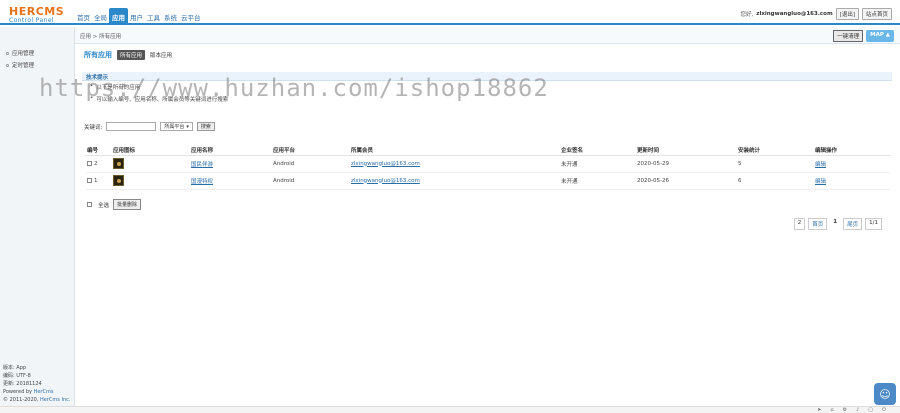 Image resolution: width=900 pixels, height=413 pixels. What do you see at coordinates (454, 150) in the screenshot?
I see `col-member: 所属会员` at bounding box center [454, 150].